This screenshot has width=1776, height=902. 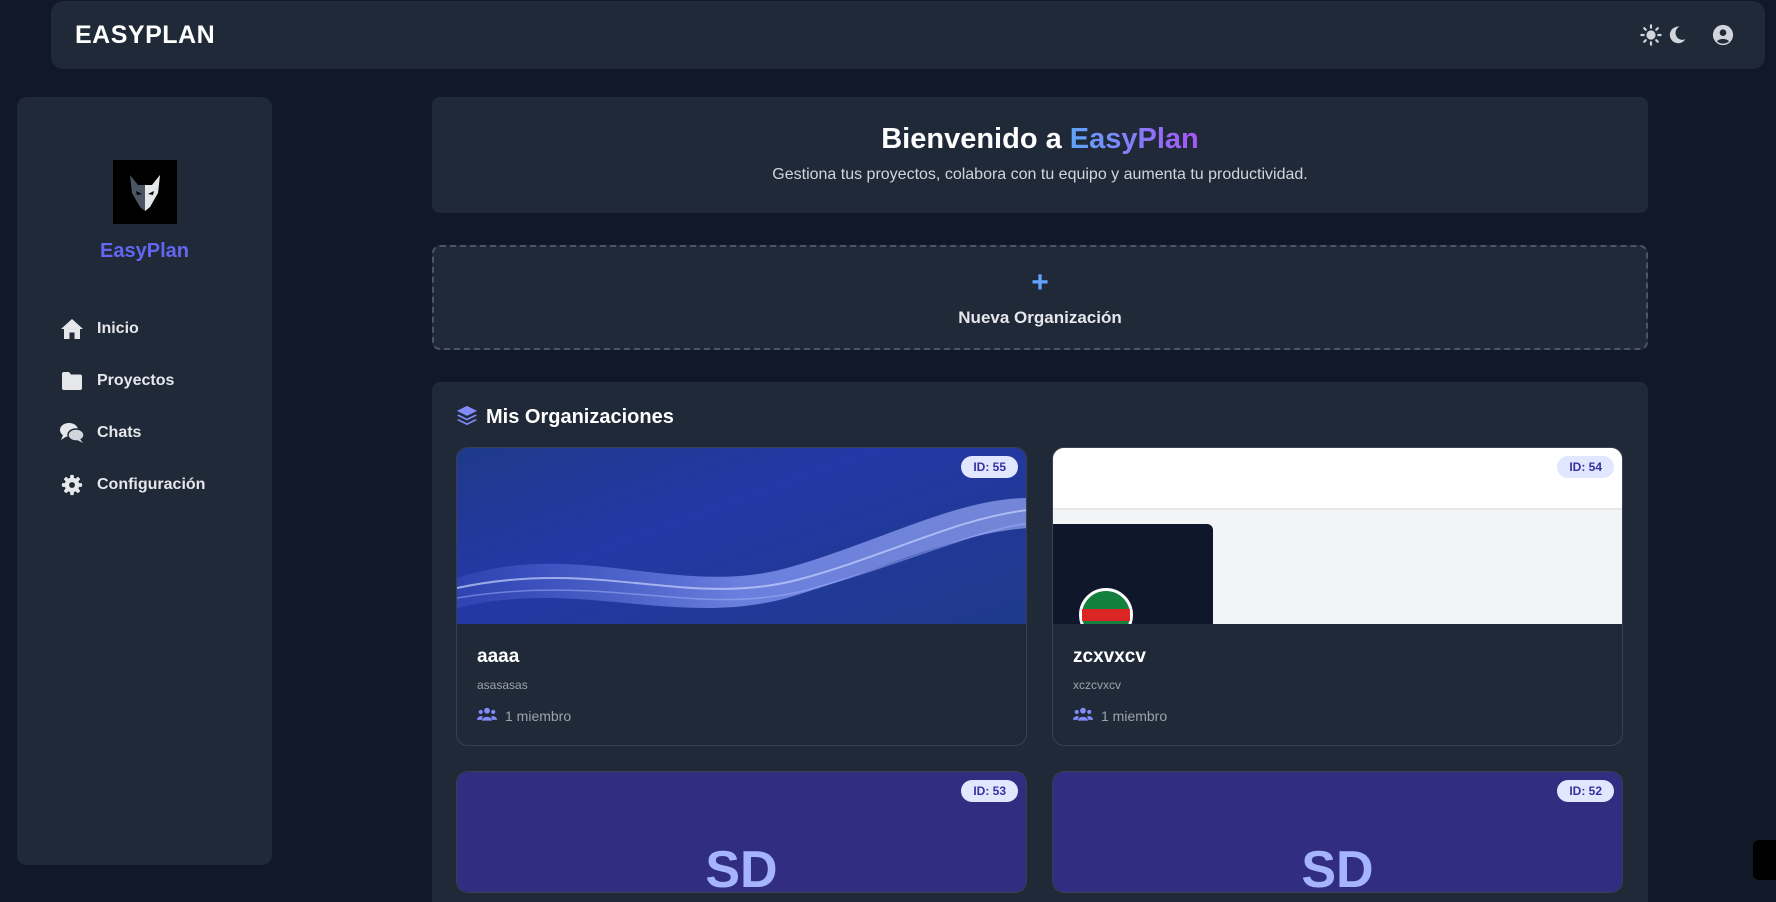 I want to click on organization-name: zcxvxcv, so click(x=1109, y=656).